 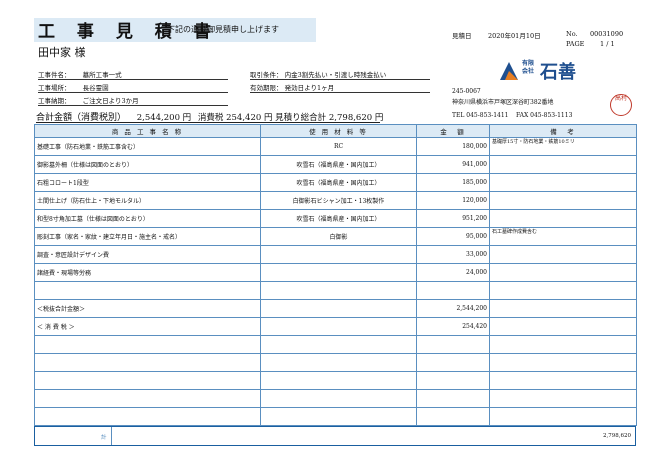 What do you see at coordinates (514, 36) in the screenshot?
I see `estimate-date: 2020年01月10日` at bounding box center [514, 36].